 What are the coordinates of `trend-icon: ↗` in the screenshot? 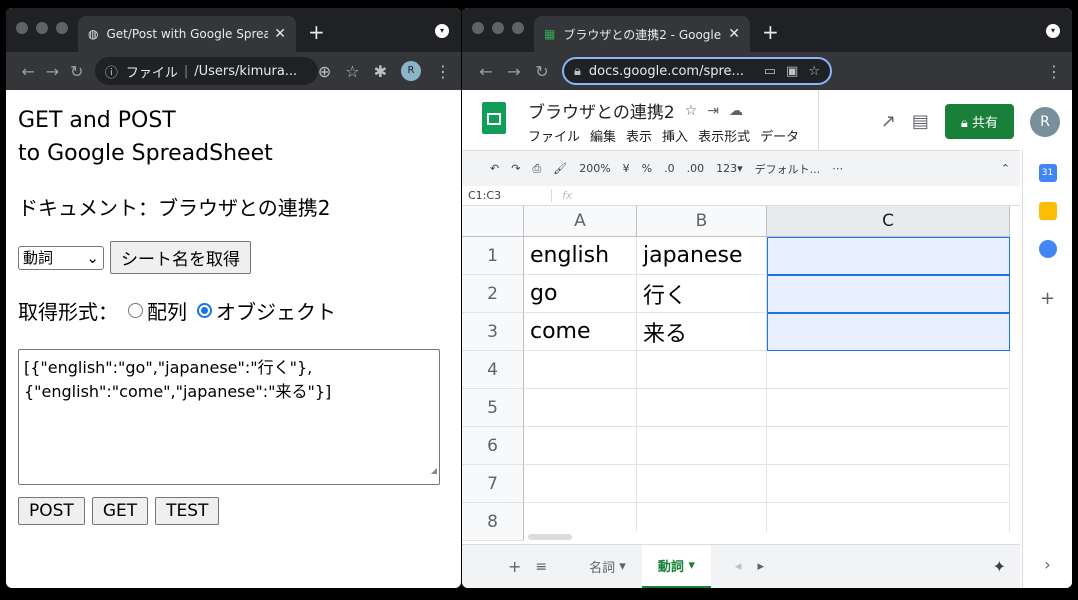 It's located at (888, 121).